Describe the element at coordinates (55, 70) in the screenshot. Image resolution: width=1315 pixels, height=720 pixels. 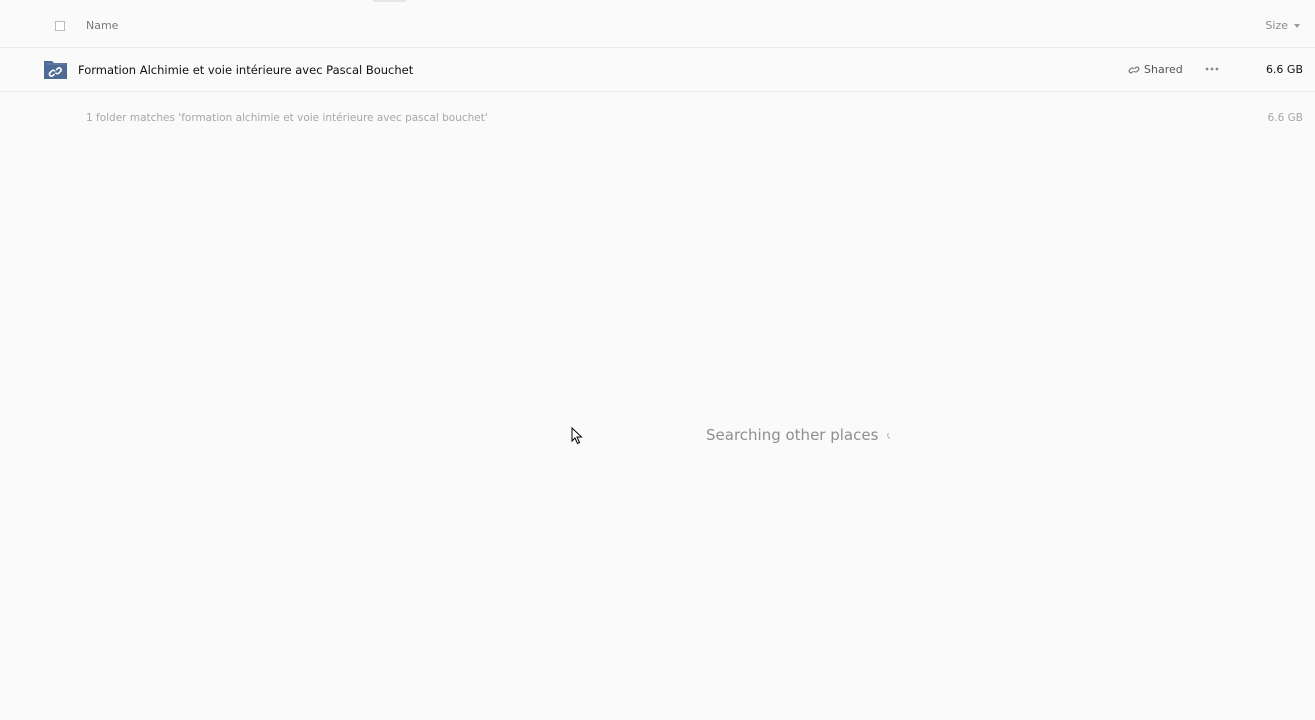
I see `shared-folder-icon` at that location.